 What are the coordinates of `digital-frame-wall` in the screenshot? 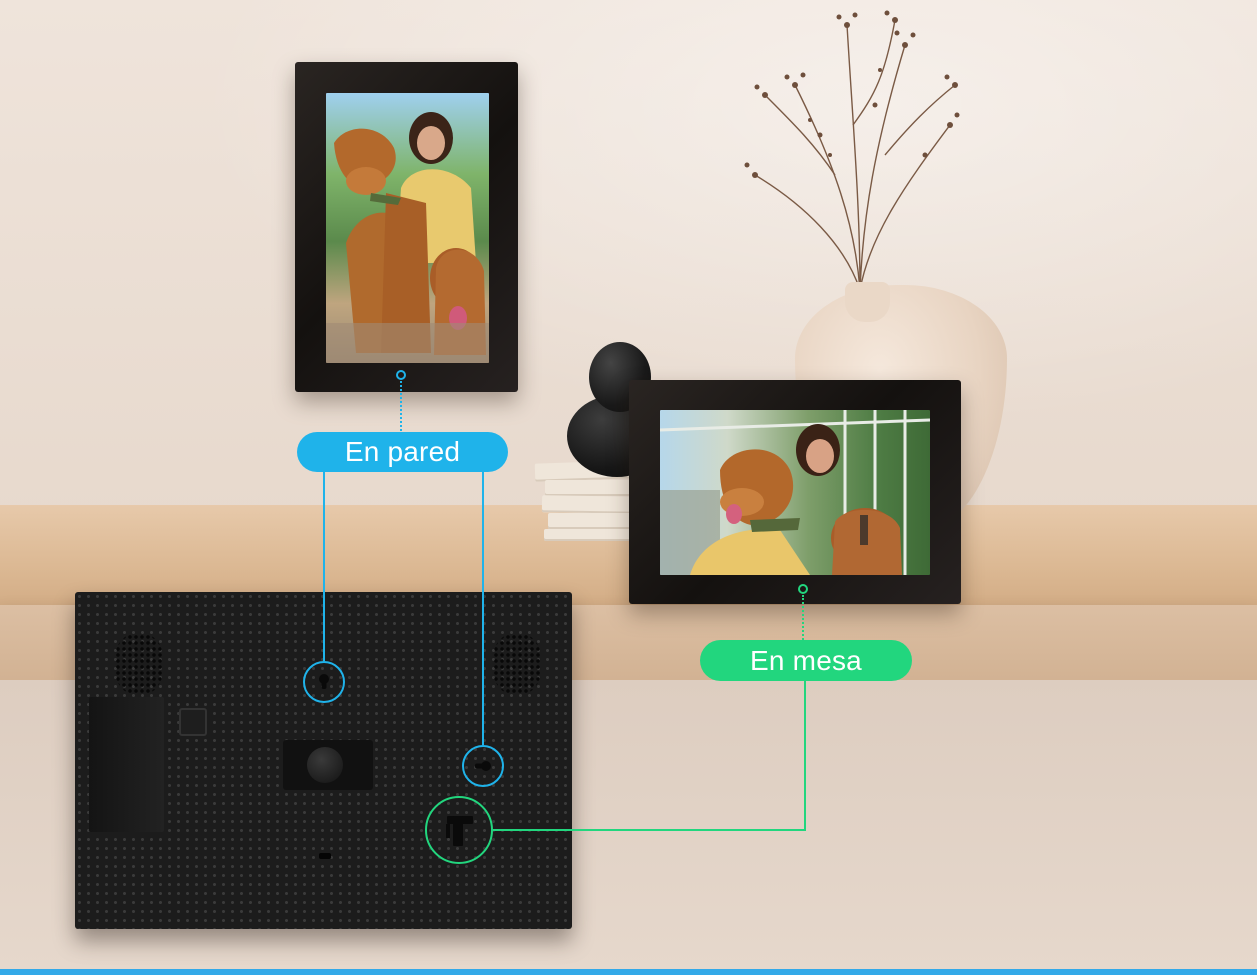 It's located at (406, 227).